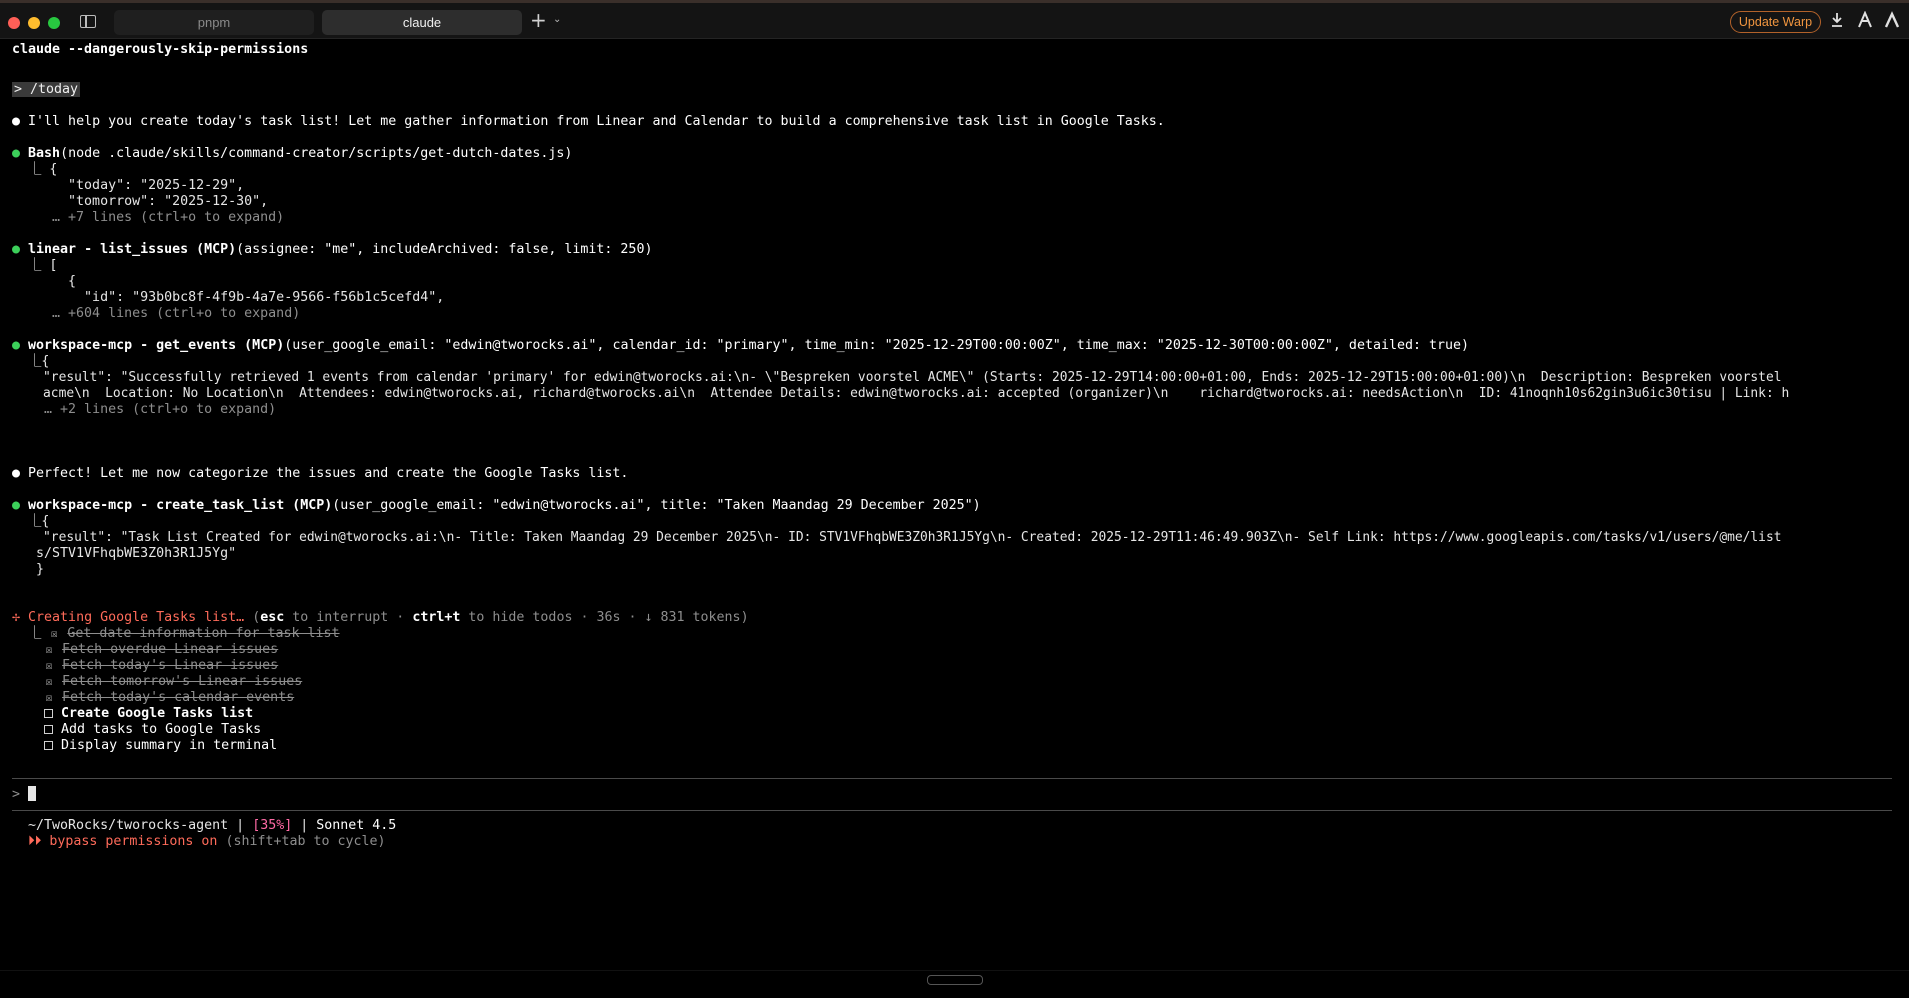 The height and width of the screenshot is (998, 1909). What do you see at coordinates (955, 980) in the screenshot?
I see `resize-handle` at bounding box center [955, 980].